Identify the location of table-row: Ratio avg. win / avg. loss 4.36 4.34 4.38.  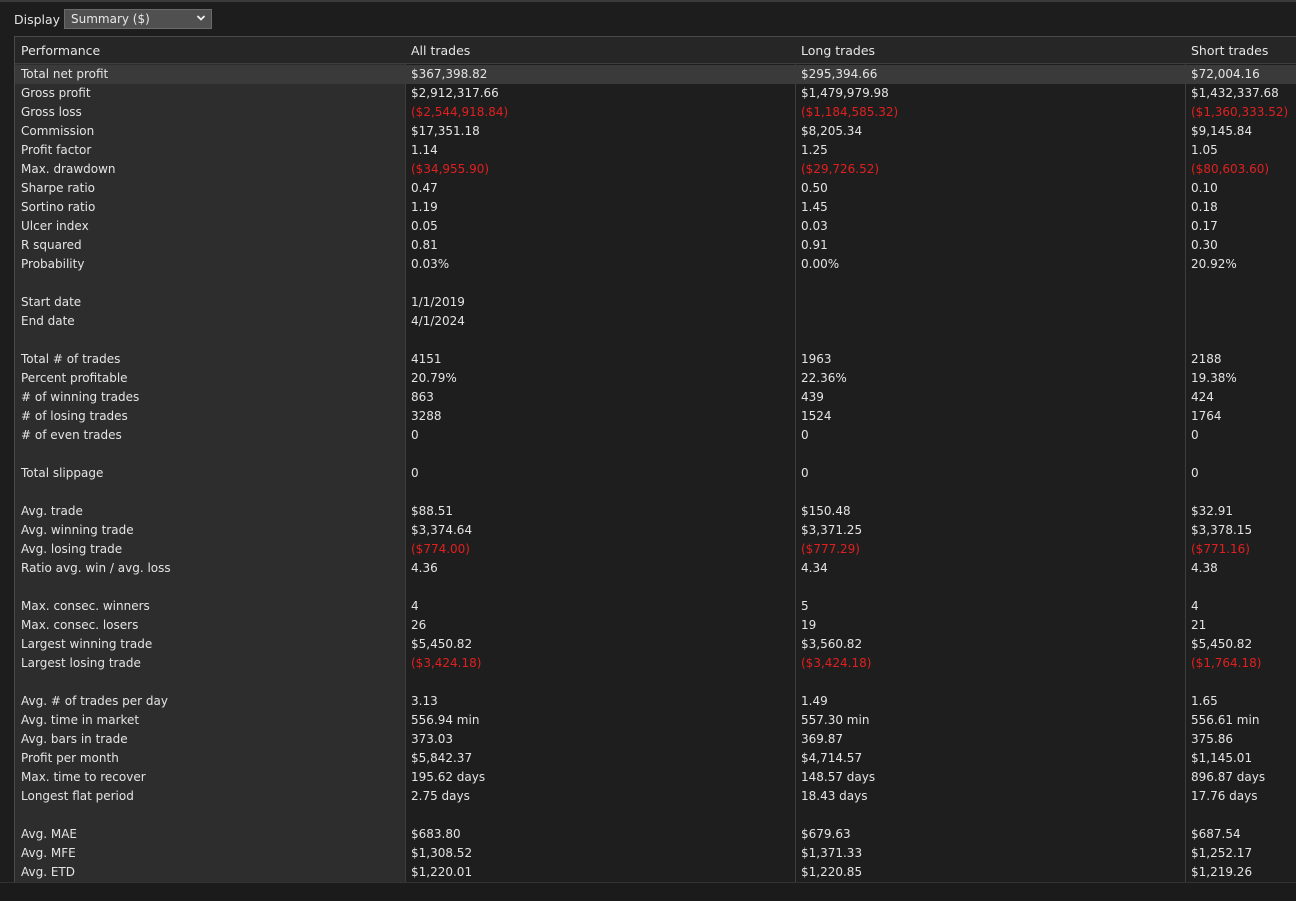
(655, 568).